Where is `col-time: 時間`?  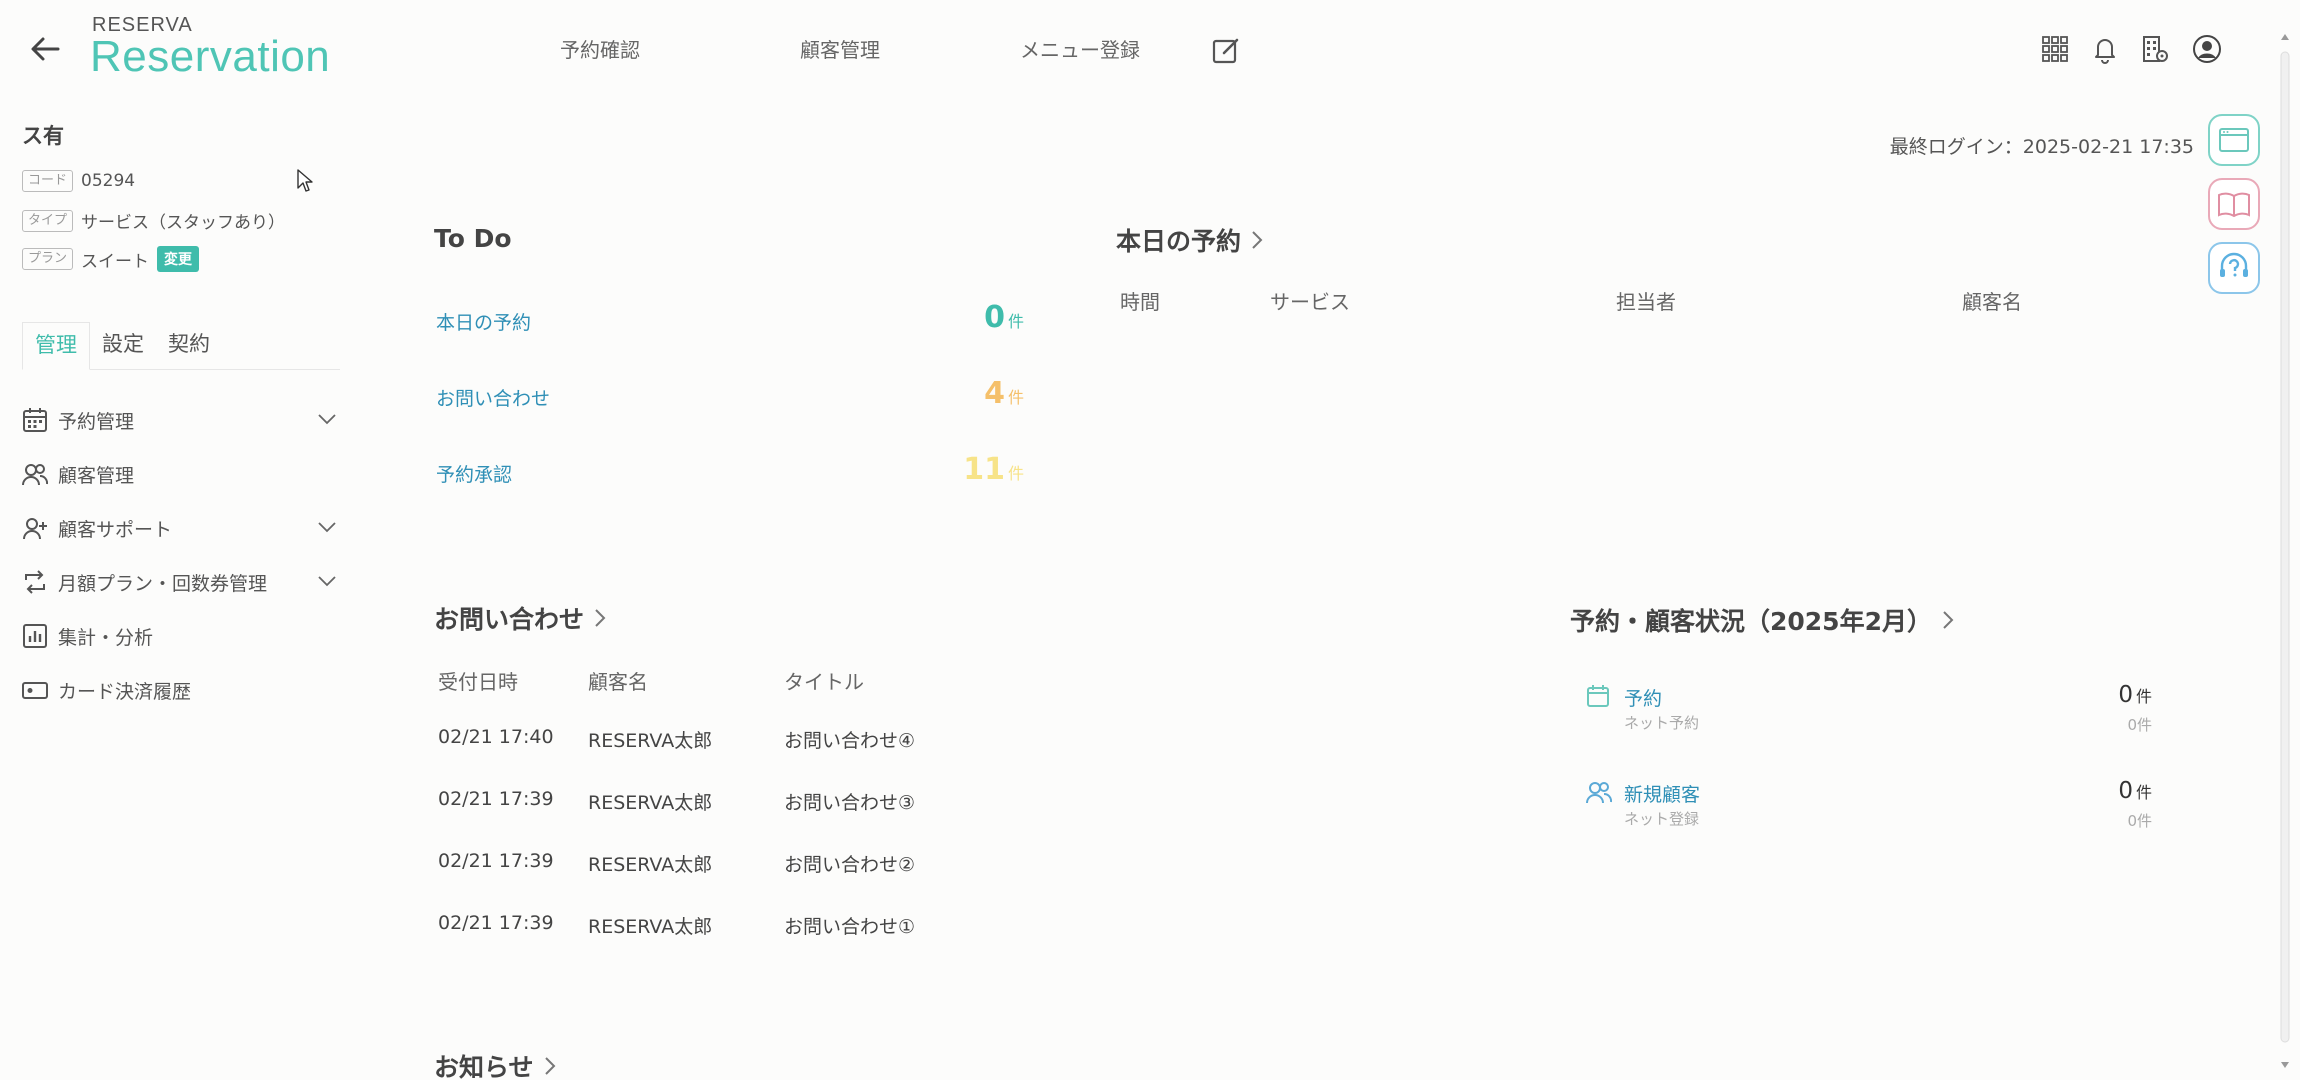
col-time: 時間 is located at coordinates (1140, 302).